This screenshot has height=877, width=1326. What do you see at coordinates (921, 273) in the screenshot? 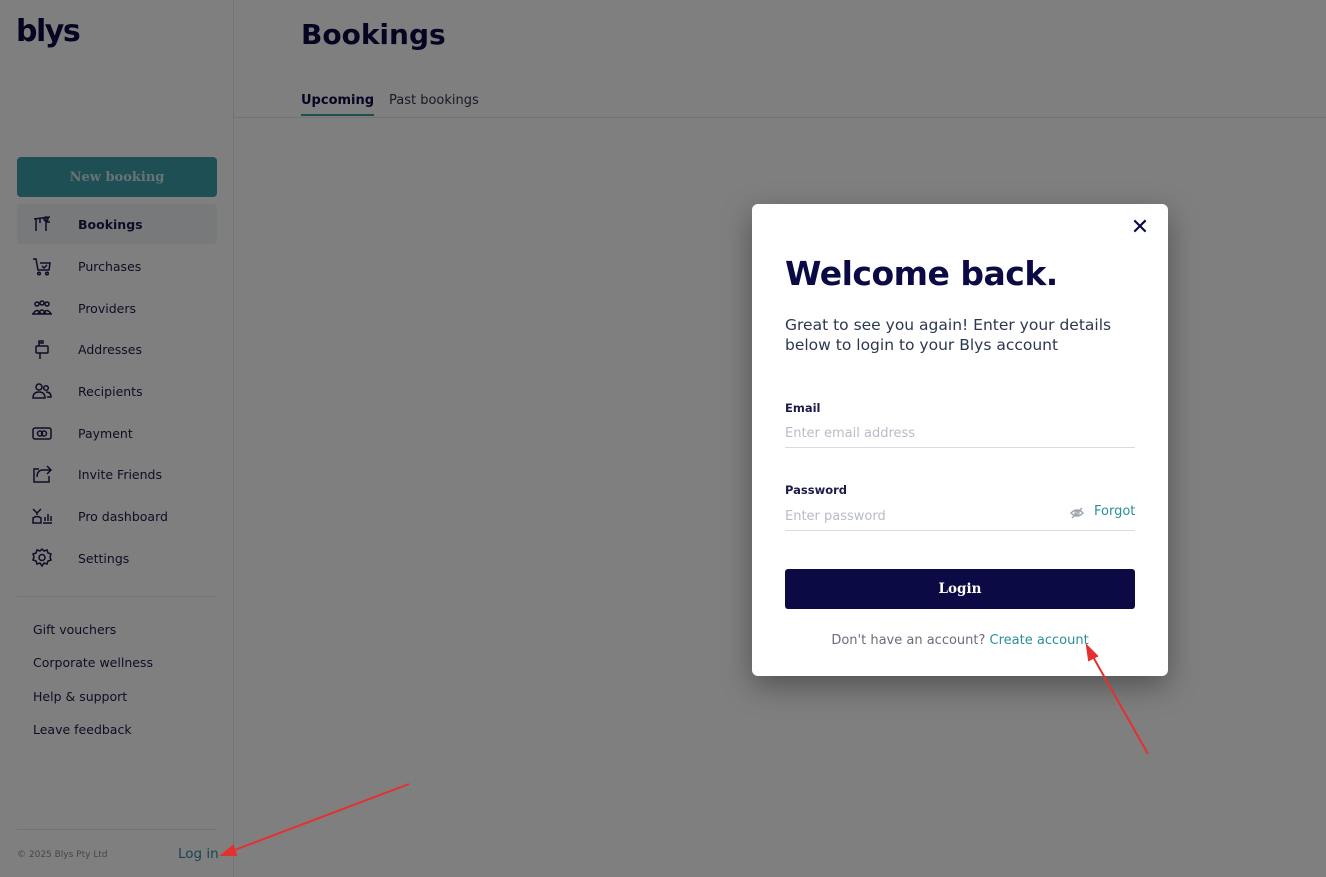
I see `modal-title: Welcome back.` at bounding box center [921, 273].